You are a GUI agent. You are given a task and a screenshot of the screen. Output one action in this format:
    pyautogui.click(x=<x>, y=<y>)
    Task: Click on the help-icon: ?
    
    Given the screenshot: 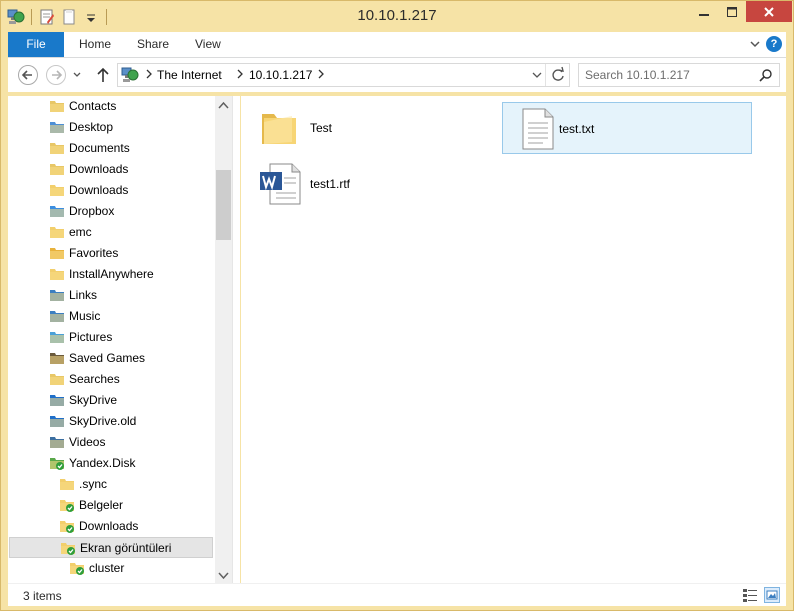 What is the action you would take?
    pyautogui.click(x=774, y=44)
    